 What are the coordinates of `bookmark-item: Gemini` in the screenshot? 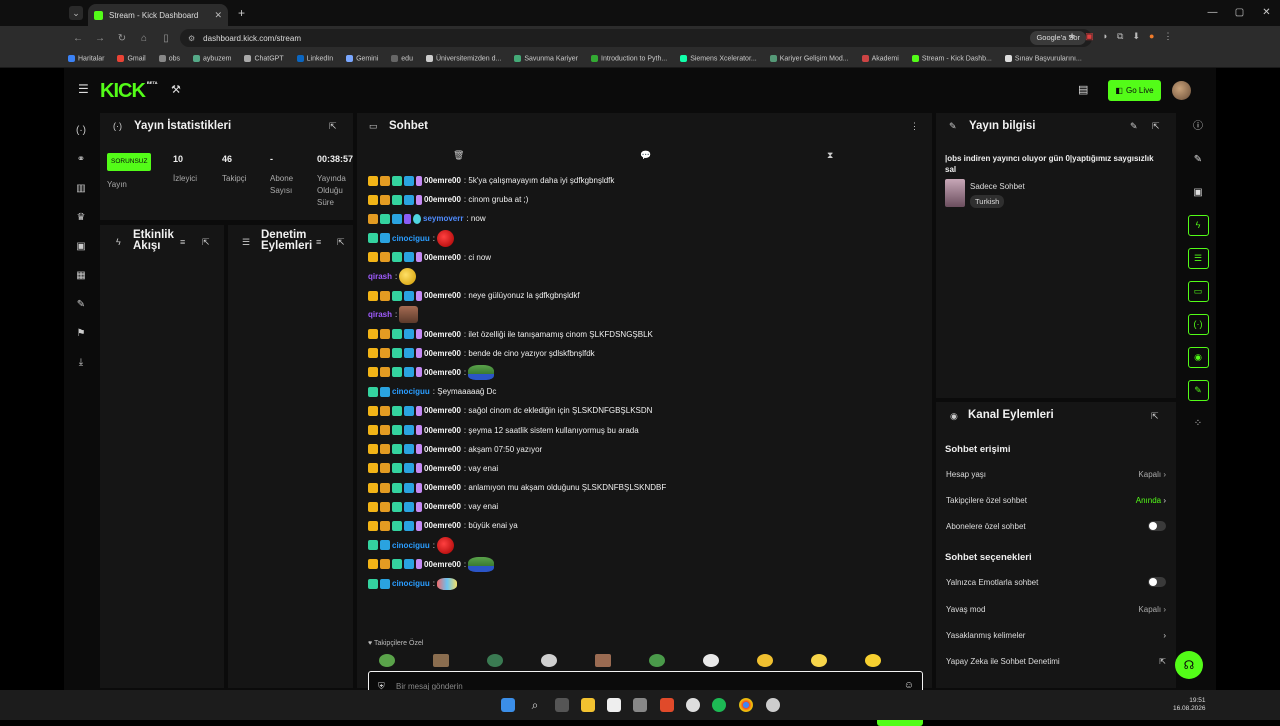 It's located at (362, 58).